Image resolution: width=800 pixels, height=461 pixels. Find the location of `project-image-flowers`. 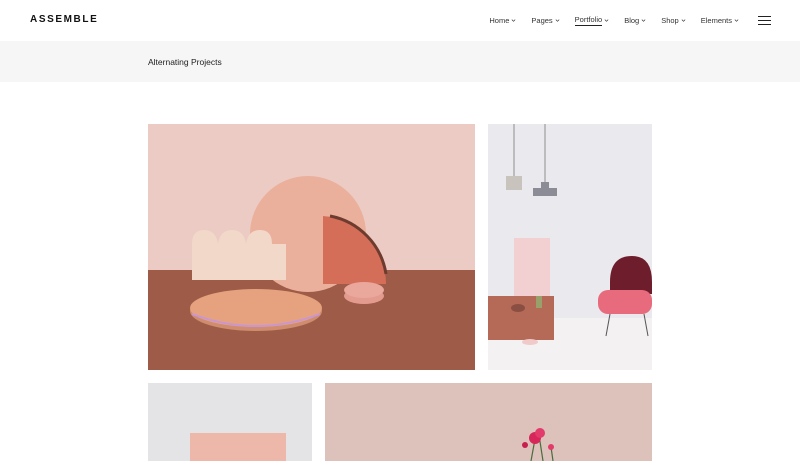

project-image-flowers is located at coordinates (488, 422).